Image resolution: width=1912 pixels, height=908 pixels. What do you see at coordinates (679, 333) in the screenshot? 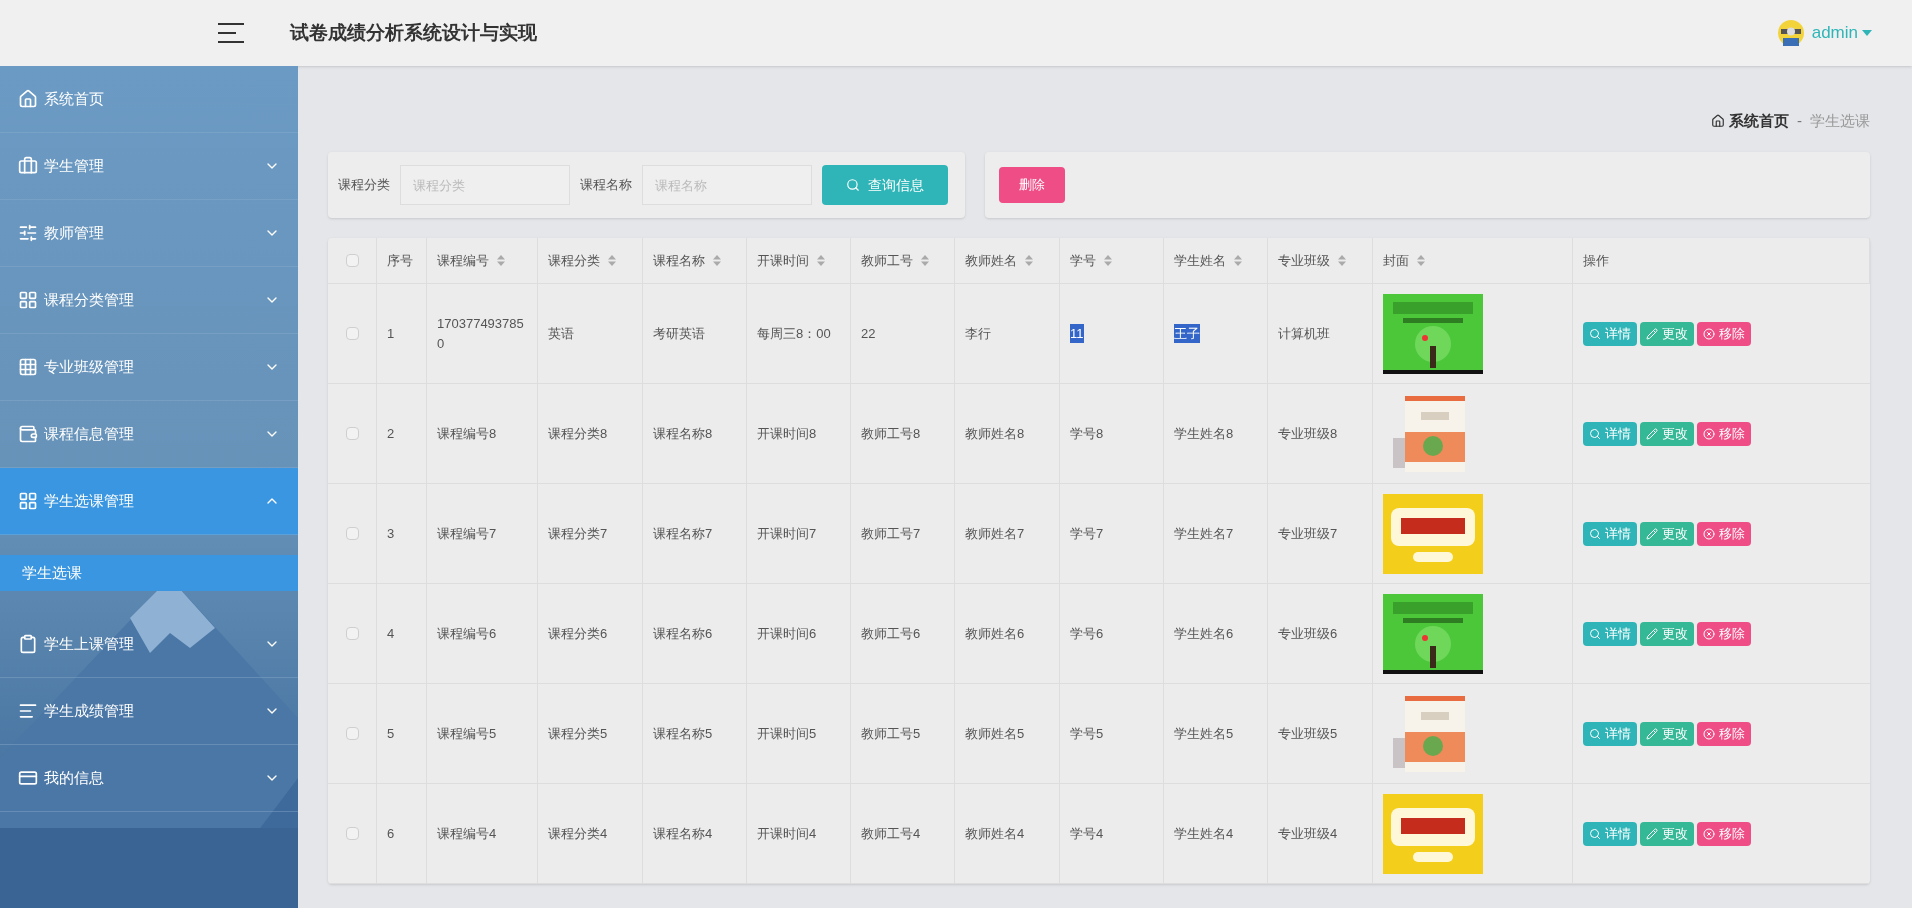
I see `table-cell-text: 考研英语` at bounding box center [679, 333].